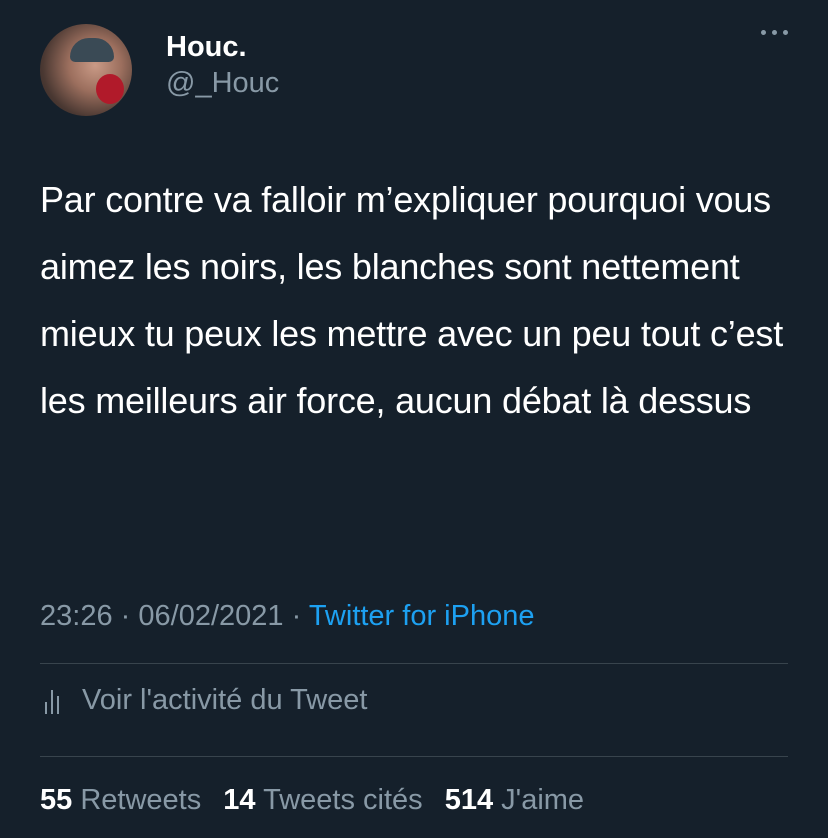  I want to click on avatar-hat-shape, so click(92, 50).